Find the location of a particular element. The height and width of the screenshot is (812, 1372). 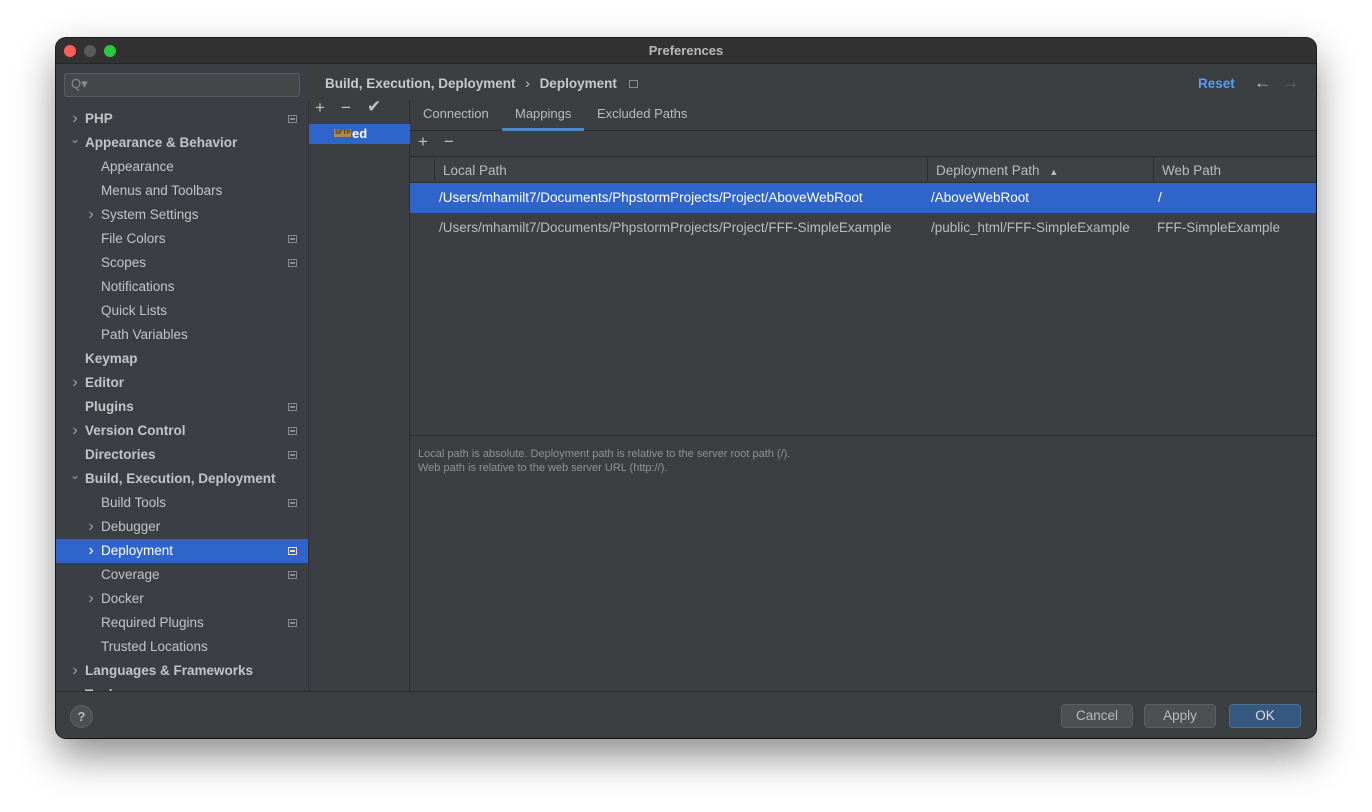

sidebar-item-scopes: Scopes is located at coordinates (182, 263).